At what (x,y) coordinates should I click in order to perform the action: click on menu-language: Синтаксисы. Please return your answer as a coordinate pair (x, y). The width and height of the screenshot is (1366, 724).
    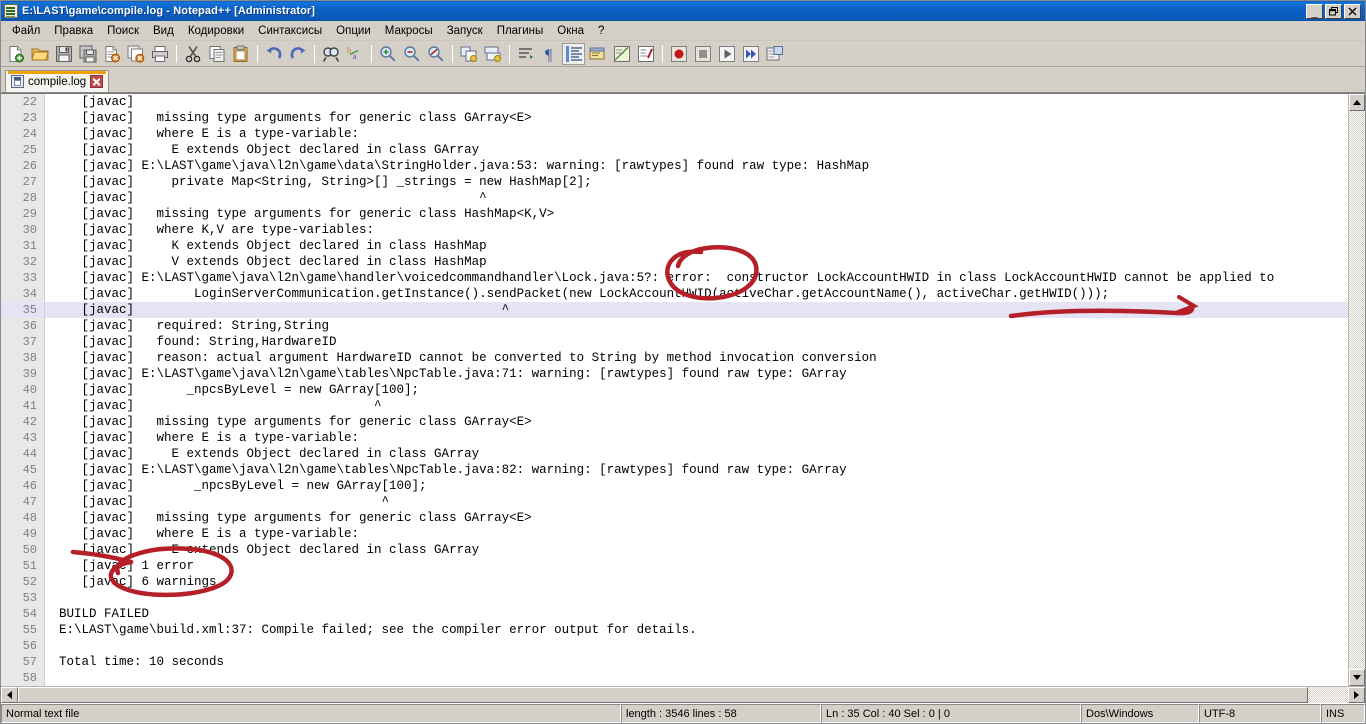
    Looking at the image, I should click on (290, 31).